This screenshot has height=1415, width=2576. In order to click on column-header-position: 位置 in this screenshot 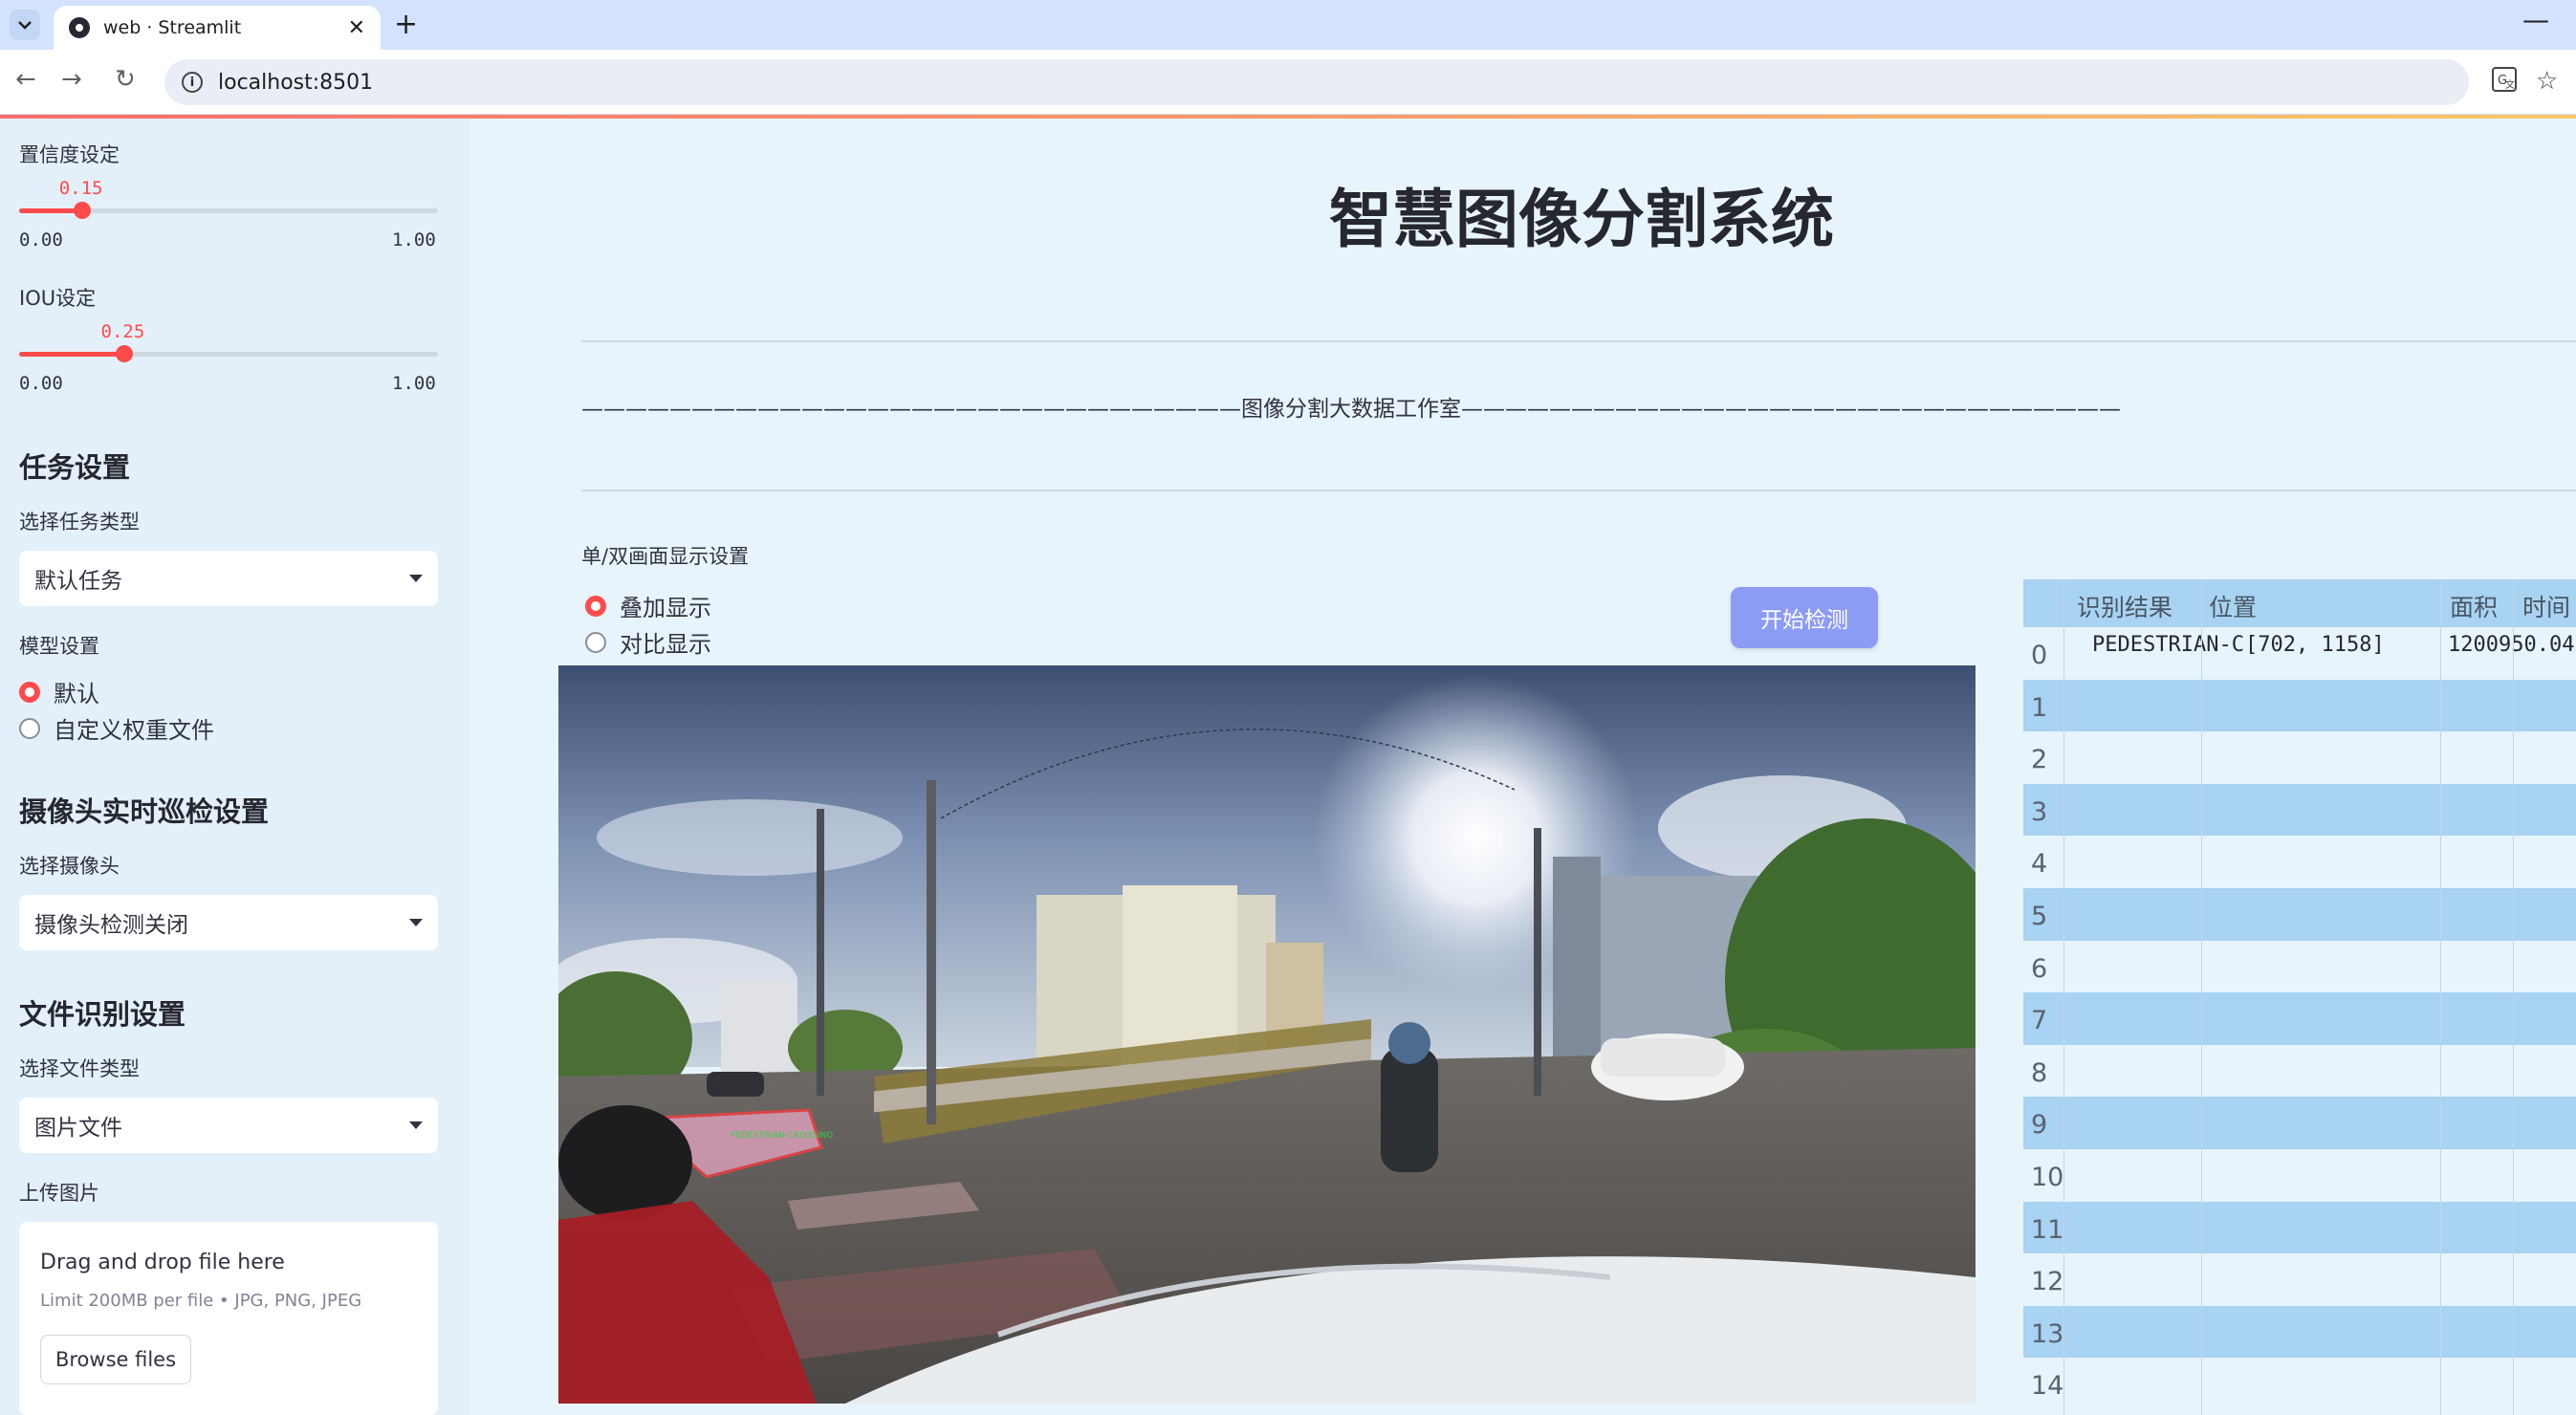, I will do `click(2233, 606)`.